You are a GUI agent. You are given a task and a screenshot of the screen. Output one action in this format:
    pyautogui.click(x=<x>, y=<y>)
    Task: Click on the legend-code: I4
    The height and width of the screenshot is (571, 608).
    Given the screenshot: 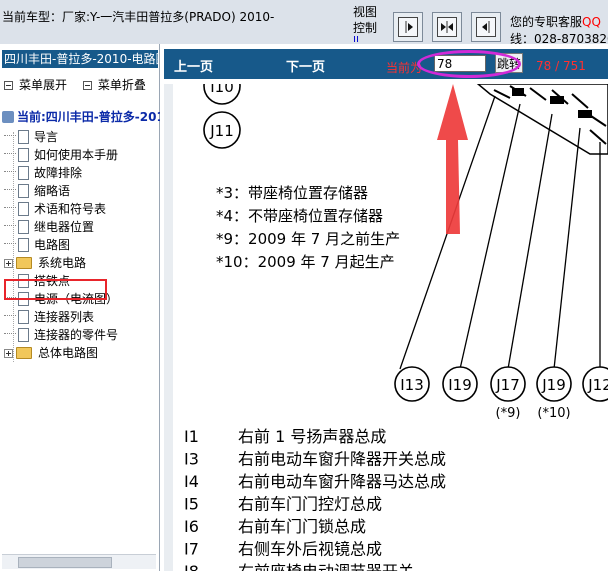 What is the action you would take?
    pyautogui.click(x=191, y=481)
    